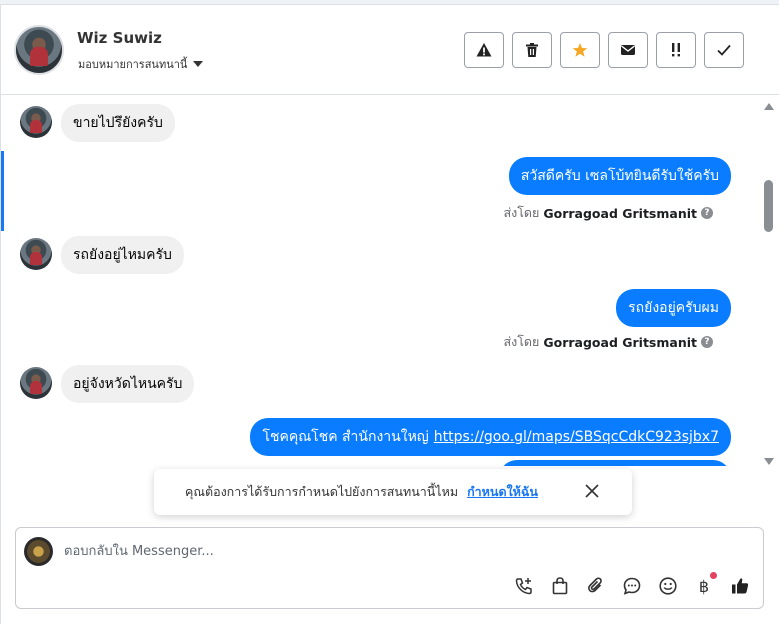  I want to click on mark-done-button, so click(724, 50).